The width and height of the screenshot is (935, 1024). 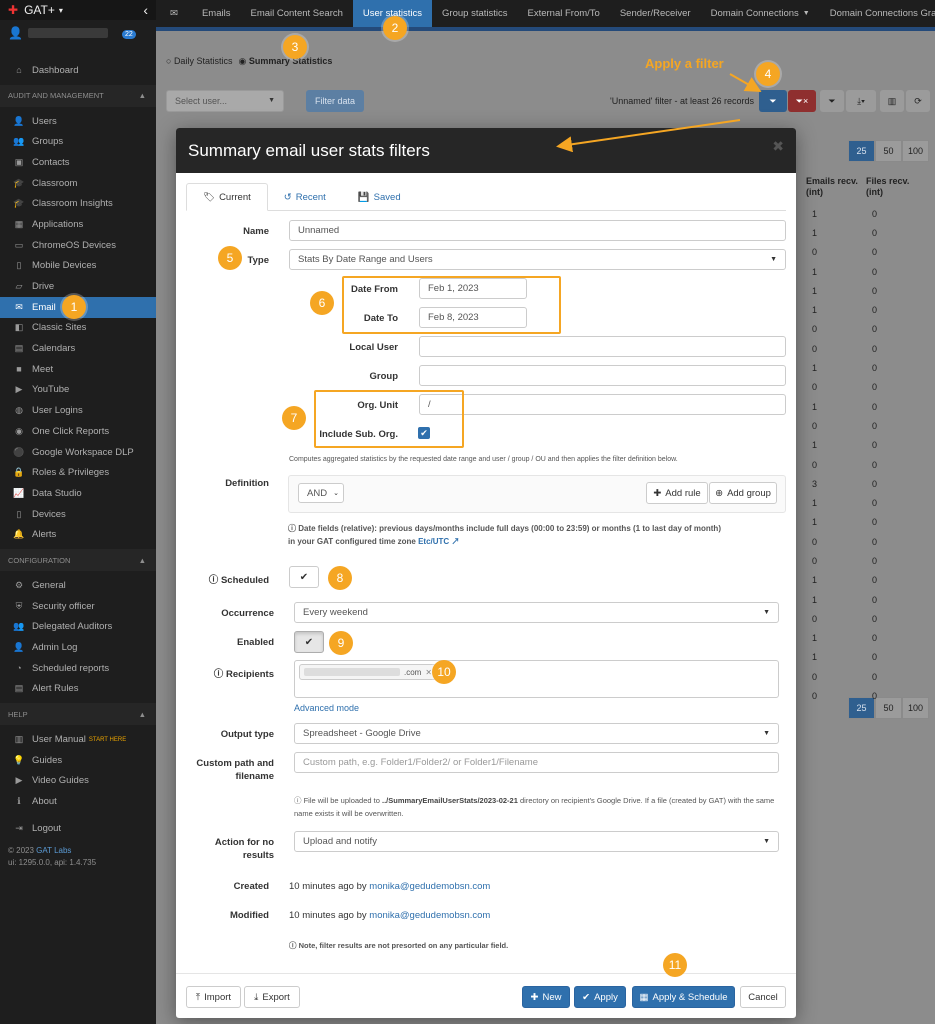 I want to click on columns-icon-button: ▥, so click(x=892, y=101).